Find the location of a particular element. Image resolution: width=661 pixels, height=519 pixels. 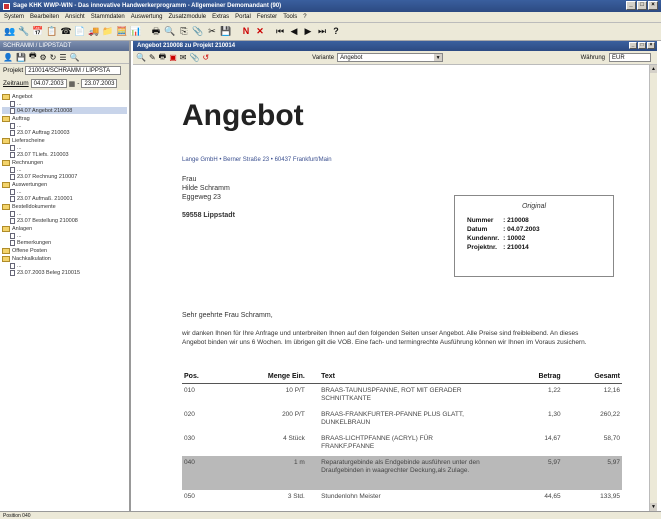

tree-item: 23.07 Aufmaß. 210001 is located at coordinates (64, 198).